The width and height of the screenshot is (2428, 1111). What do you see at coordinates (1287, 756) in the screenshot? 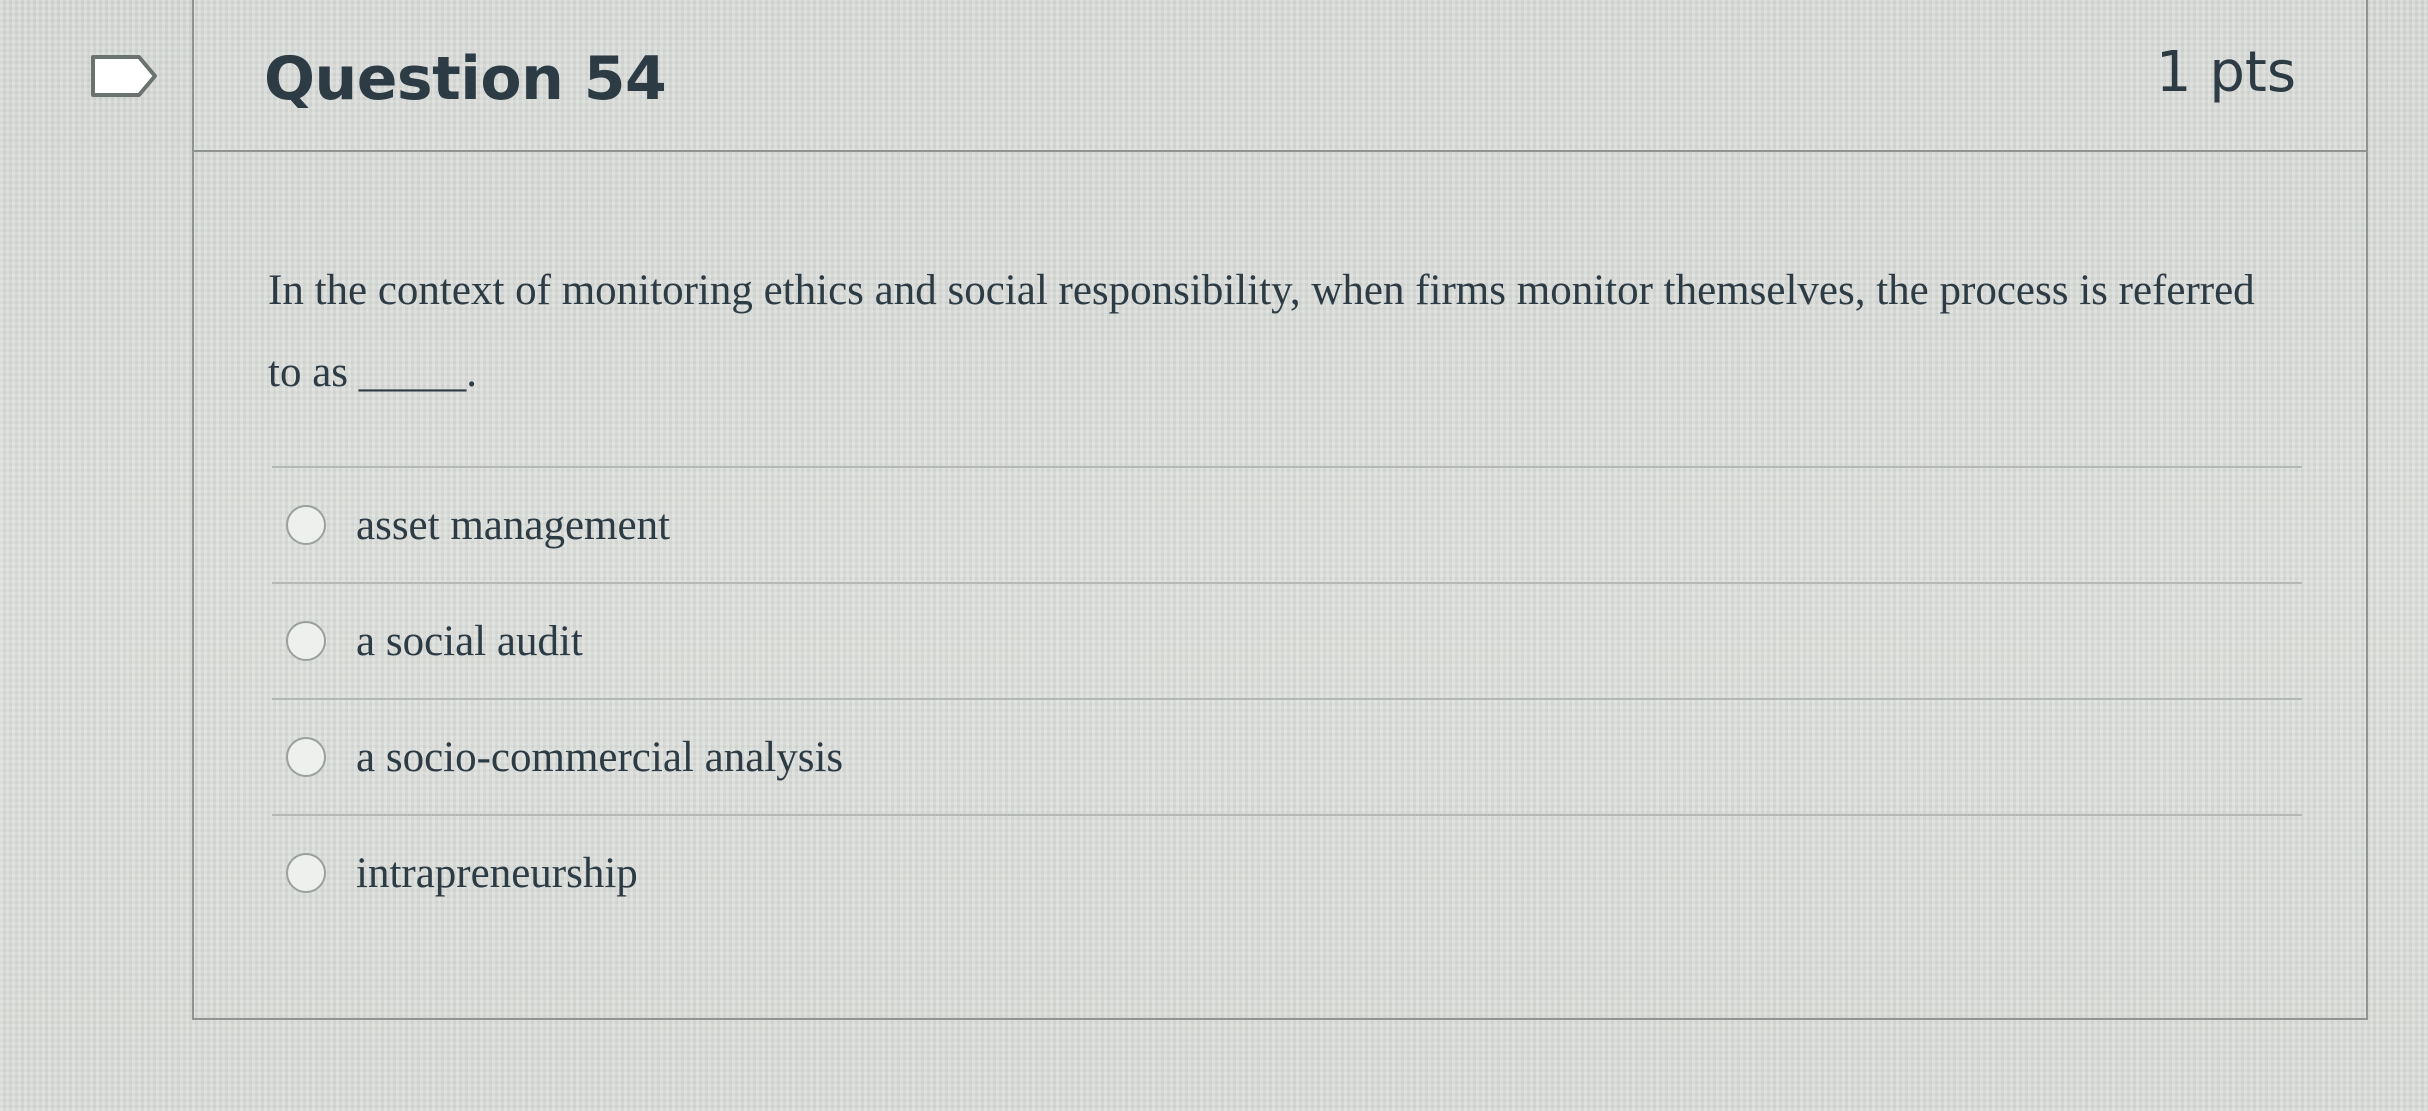
I see `answer-option-3: a socio-commercial analysis` at bounding box center [1287, 756].